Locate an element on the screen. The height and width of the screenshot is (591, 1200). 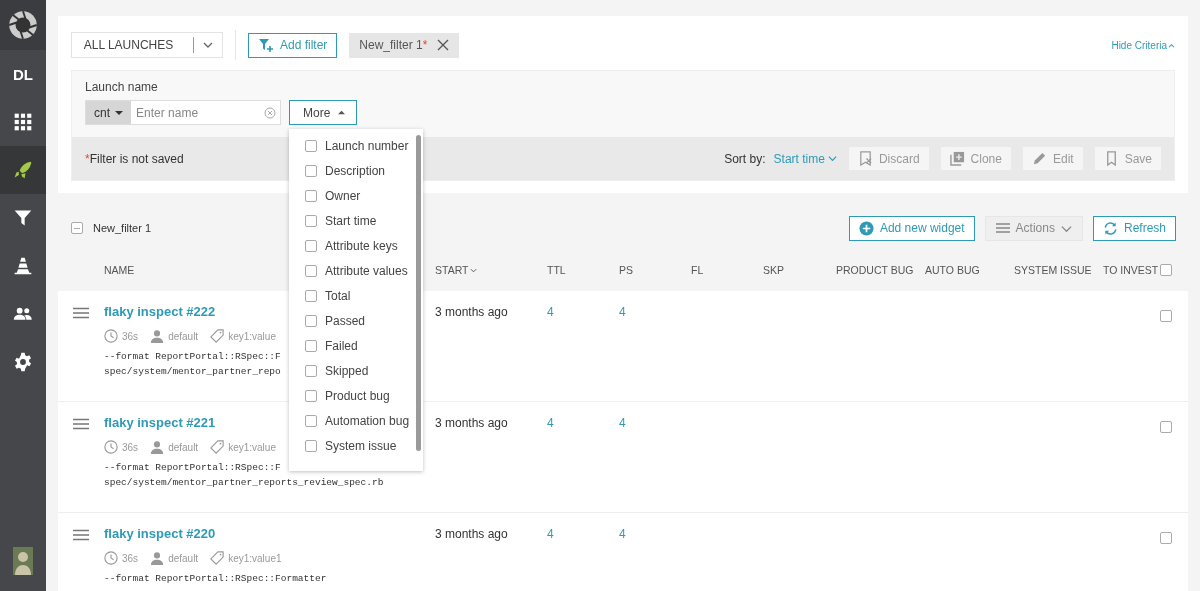
menu-option: Automation bug is located at coordinates (360, 420).